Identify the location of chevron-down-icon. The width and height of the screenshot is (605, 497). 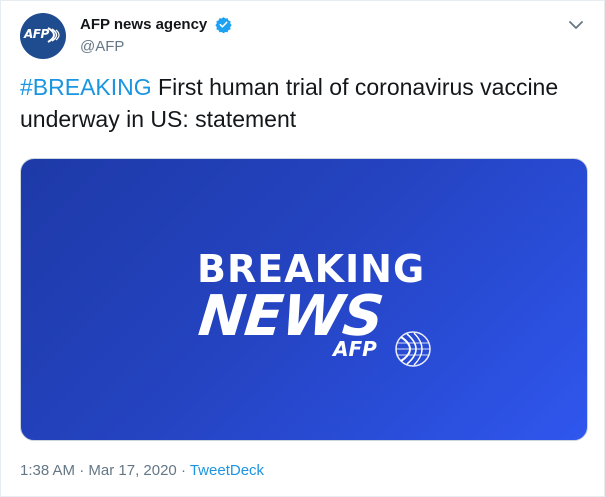
(576, 25).